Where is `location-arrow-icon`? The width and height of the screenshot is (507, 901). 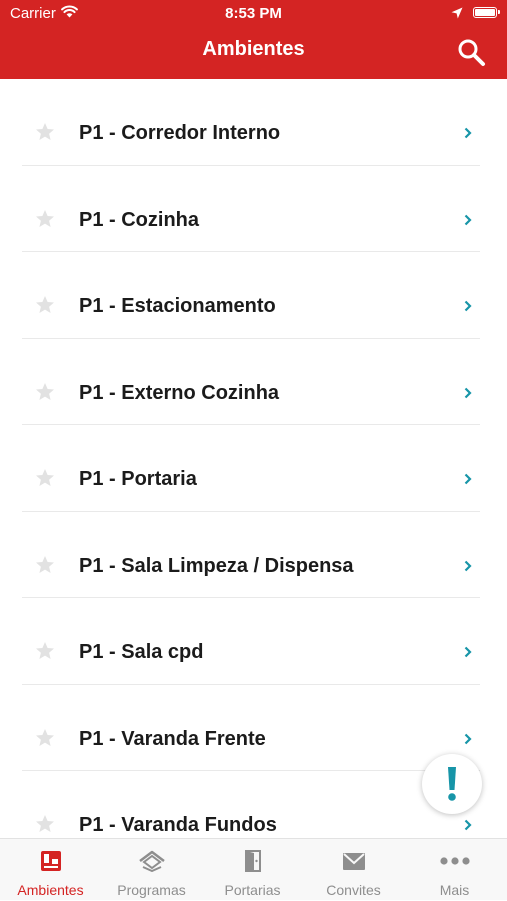
location-arrow-icon is located at coordinates (457, 14).